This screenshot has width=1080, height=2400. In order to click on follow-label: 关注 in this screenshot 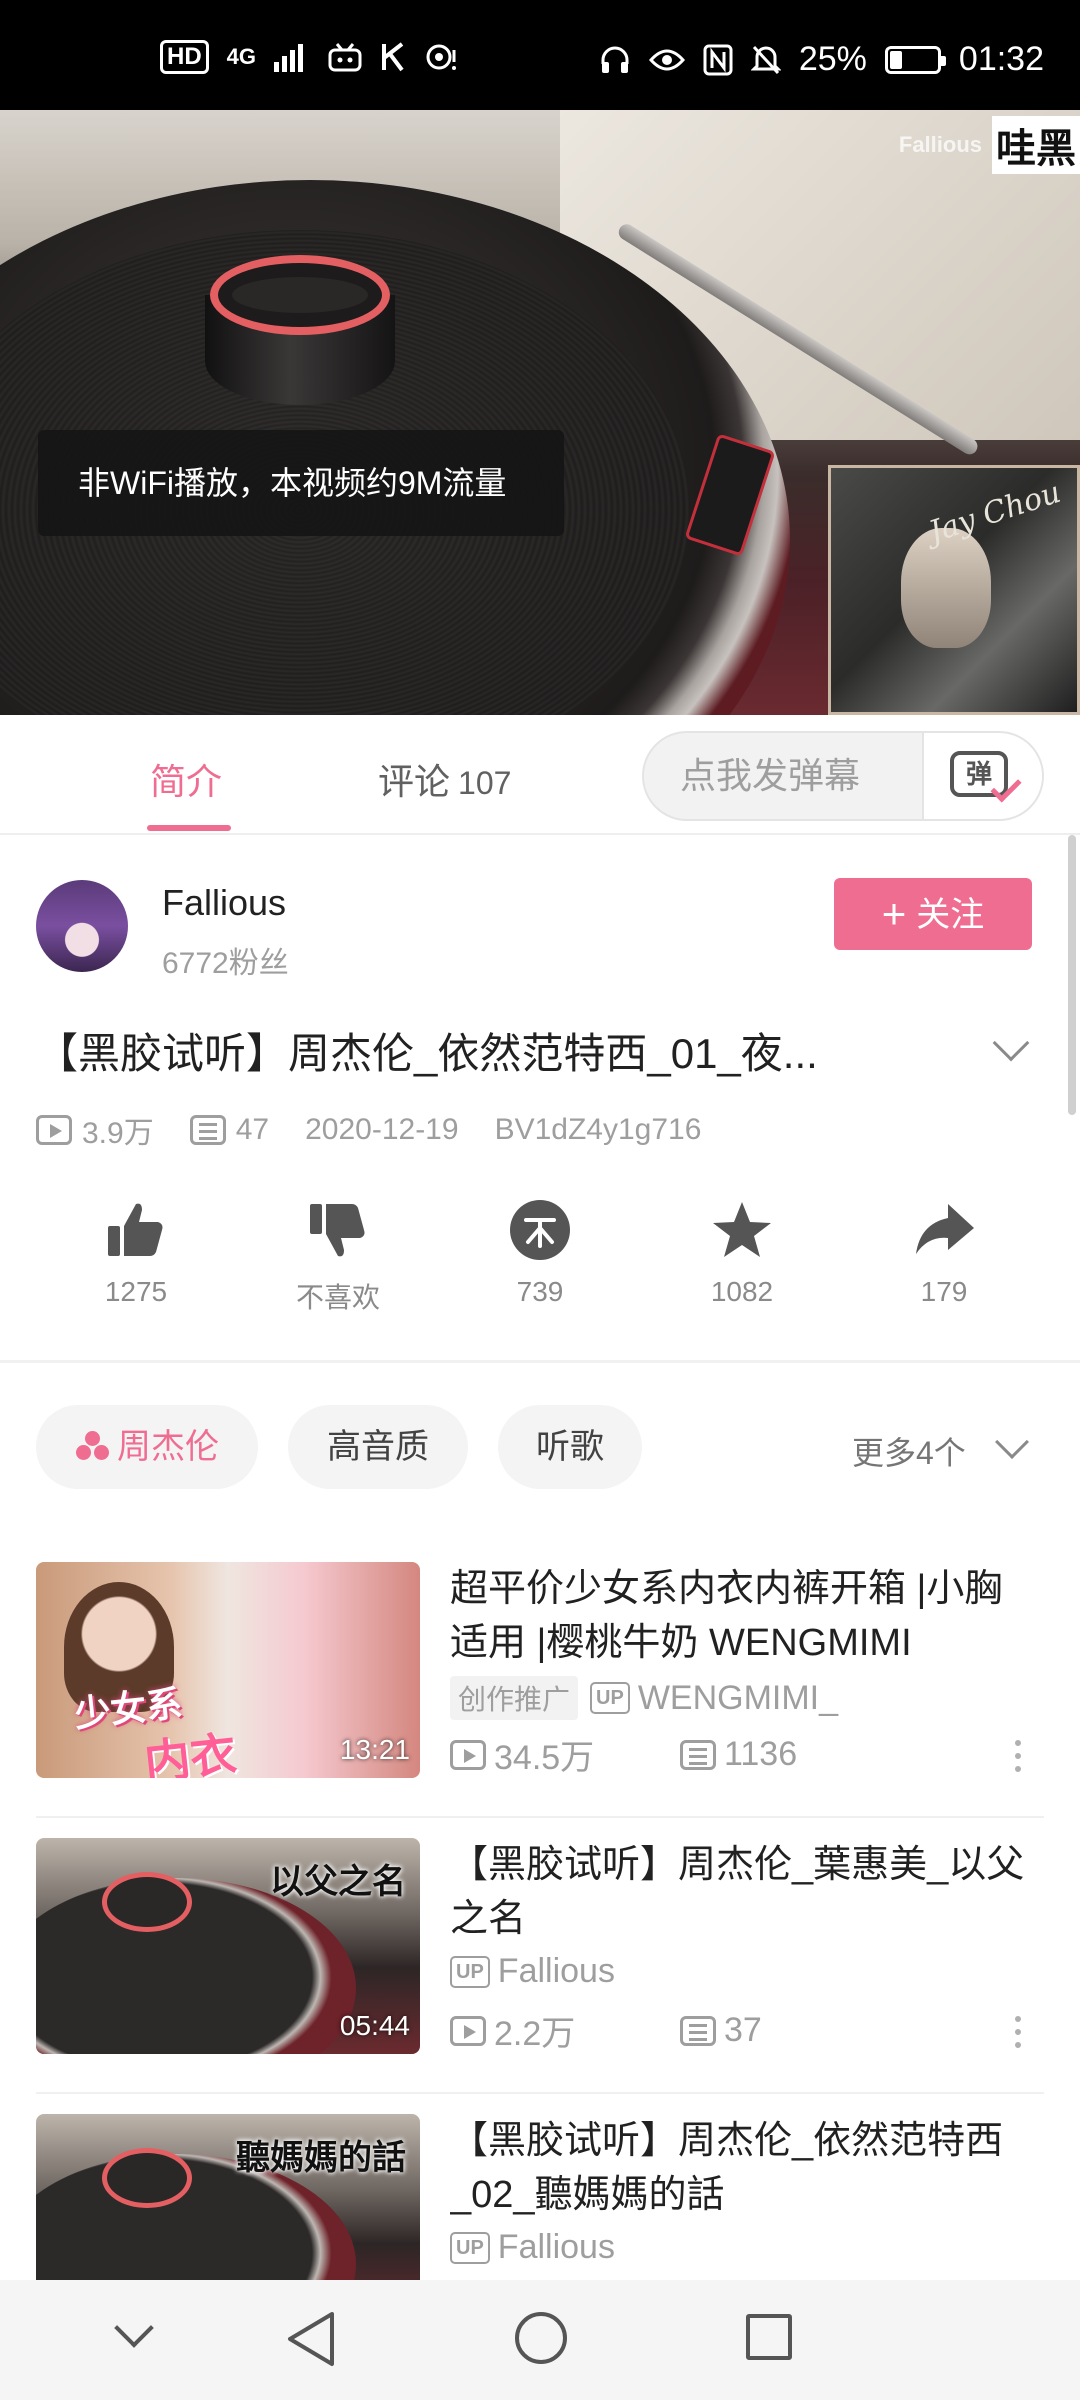, I will do `click(950, 915)`.